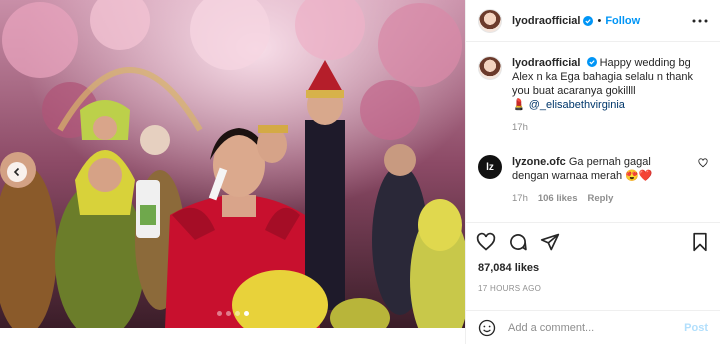 The image size is (720, 344). I want to click on chevron-left-icon, so click(16, 172).